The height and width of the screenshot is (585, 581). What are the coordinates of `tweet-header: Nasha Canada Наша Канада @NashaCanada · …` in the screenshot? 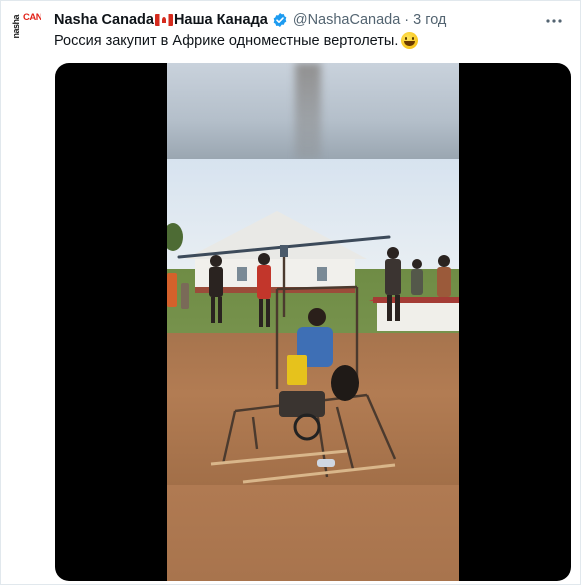 It's located at (250, 20).